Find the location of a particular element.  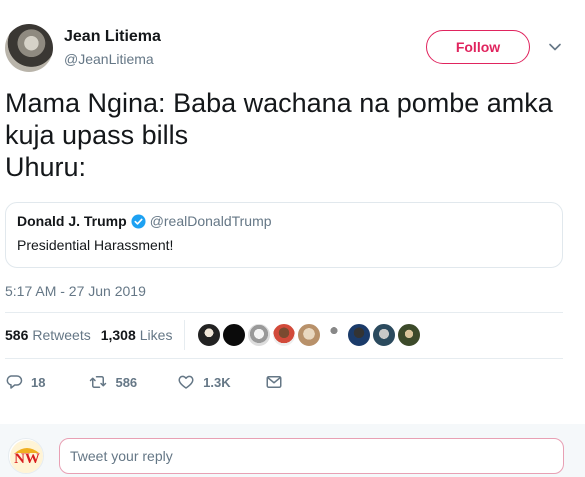

reply-avatar: NW is located at coordinates (26, 456).